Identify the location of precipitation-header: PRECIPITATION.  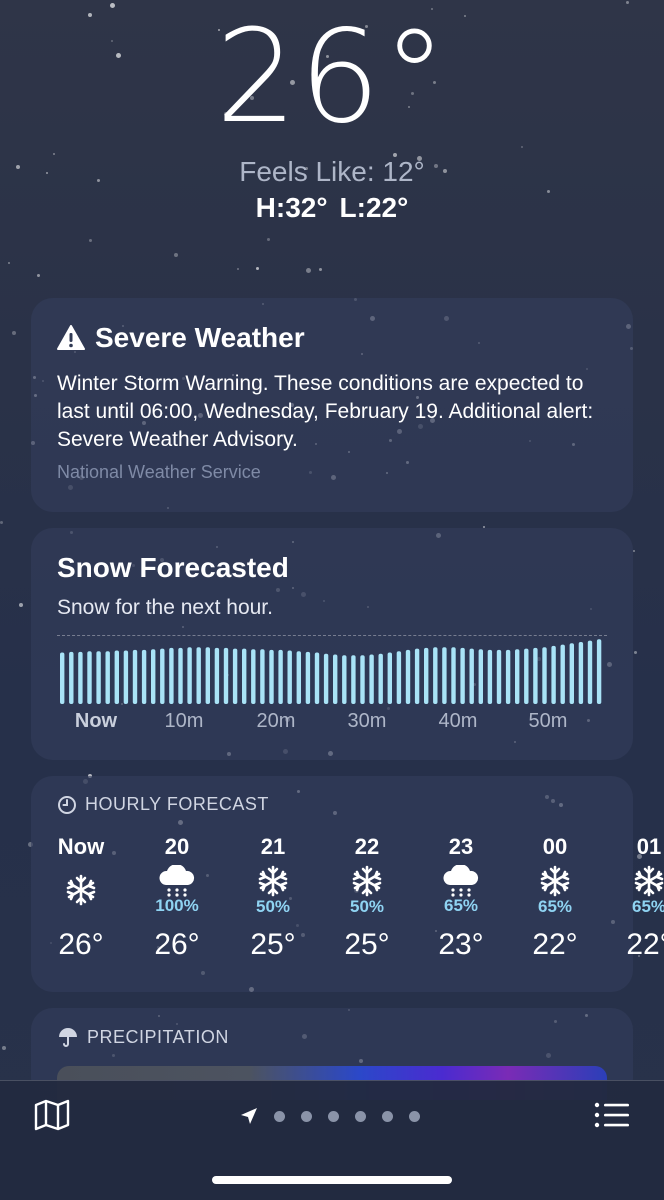
(143, 1037).